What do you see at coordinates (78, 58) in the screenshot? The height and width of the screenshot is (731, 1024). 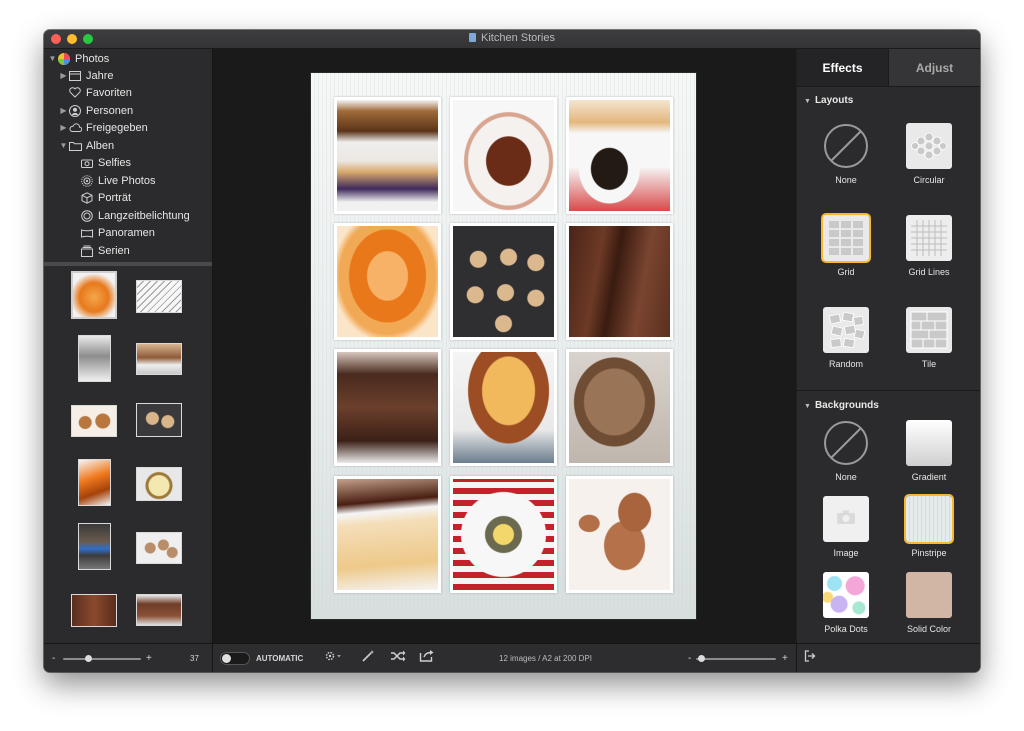 I see `sidebar-item-photos: ▼ Photos` at bounding box center [78, 58].